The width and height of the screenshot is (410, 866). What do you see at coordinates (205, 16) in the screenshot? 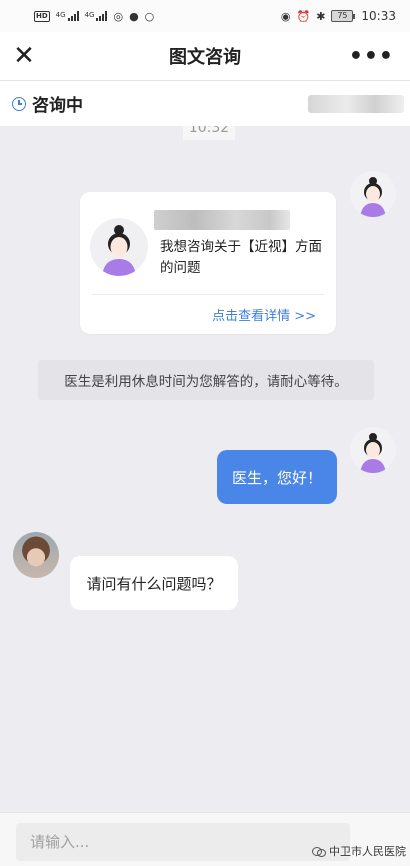
I see `status-bar: HD 4G 4G ◎ ● ○ ◉ ⏰ ✱ 75 10:33` at bounding box center [205, 16].